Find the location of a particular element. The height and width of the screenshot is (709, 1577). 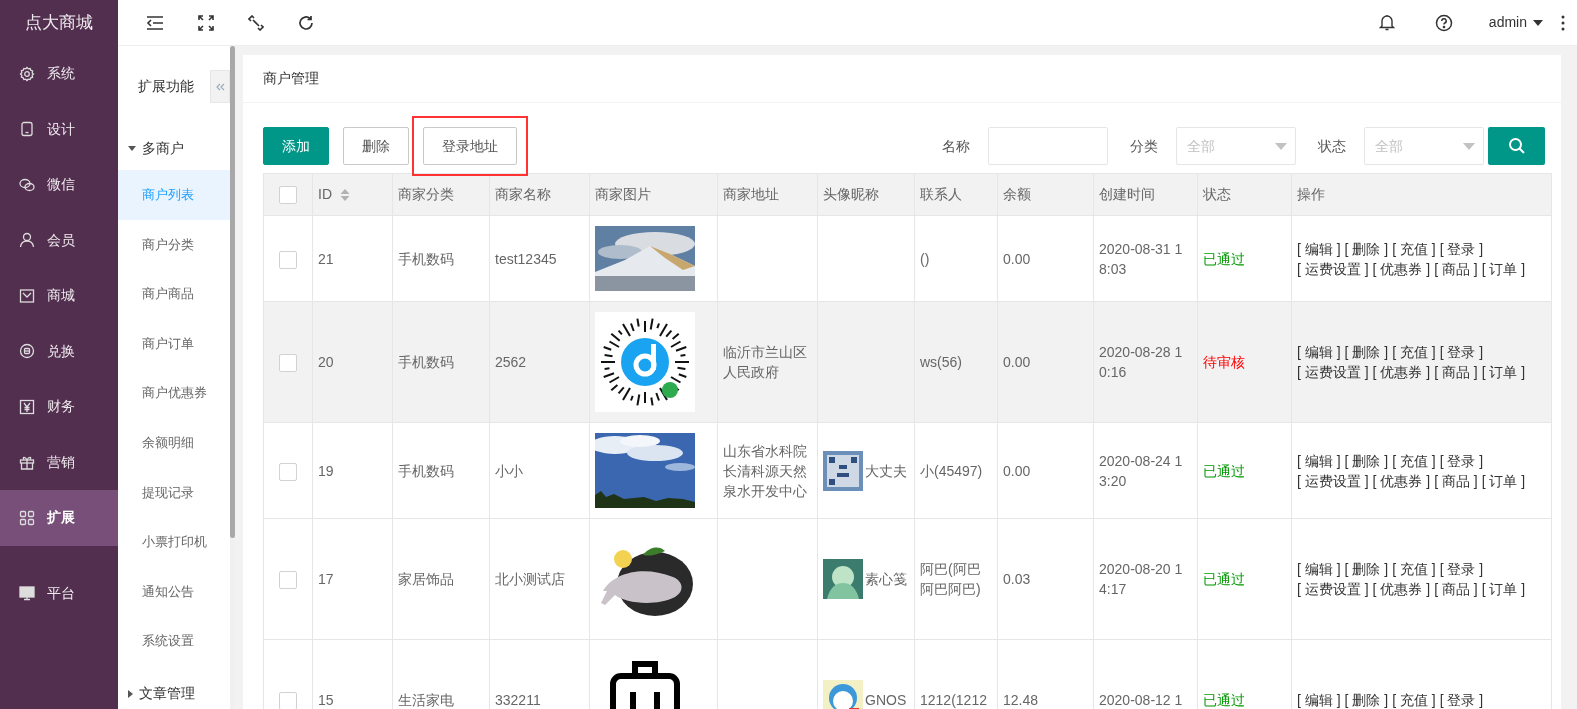

menu-item: 提现记录 is located at coordinates (174, 492).